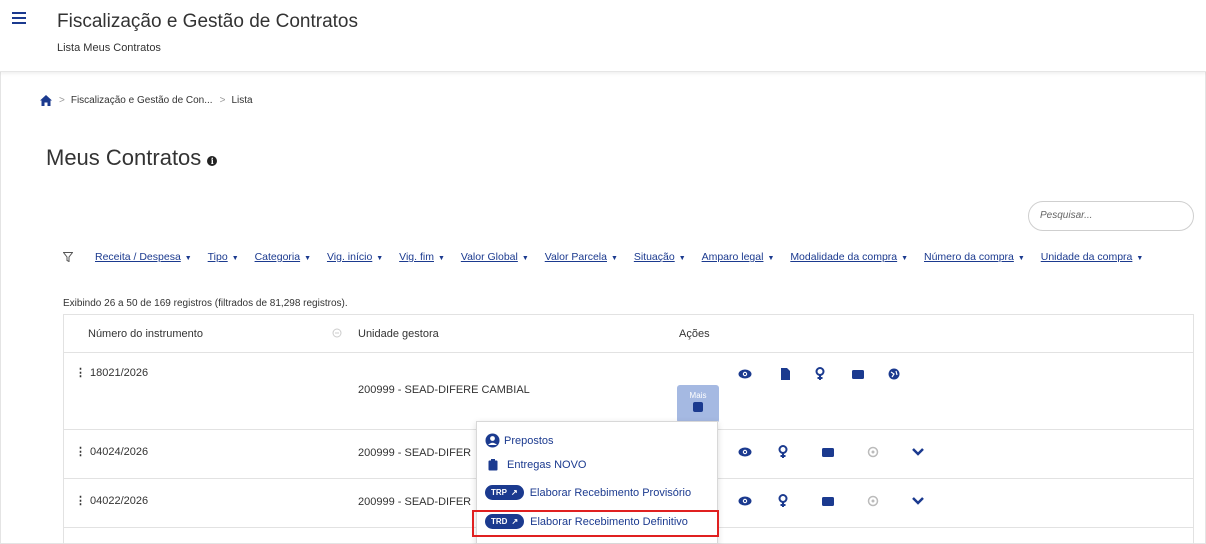 The height and width of the screenshot is (544, 1206). What do you see at coordinates (694, 334) in the screenshot?
I see `column-header-acoes: Ações` at bounding box center [694, 334].